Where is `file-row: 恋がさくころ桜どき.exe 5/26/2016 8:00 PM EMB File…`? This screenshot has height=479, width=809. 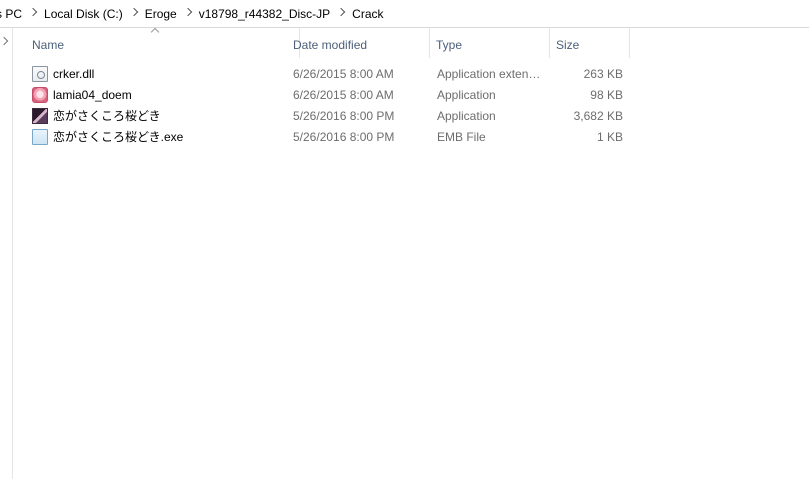
file-row: 恋がさくころ桜どき.exe 5/26/2016 8:00 PM EMB File… is located at coordinates (332, 137).